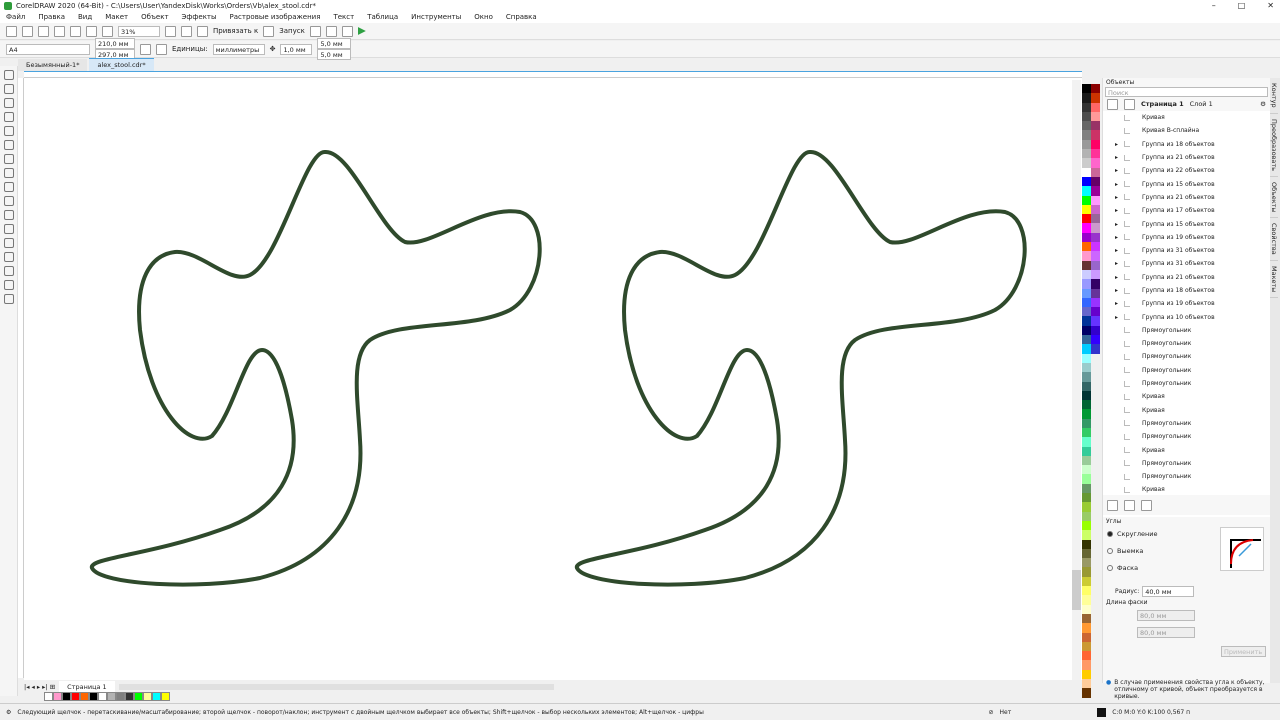  I want to click on connector-tool-icon, so click(8, 229).